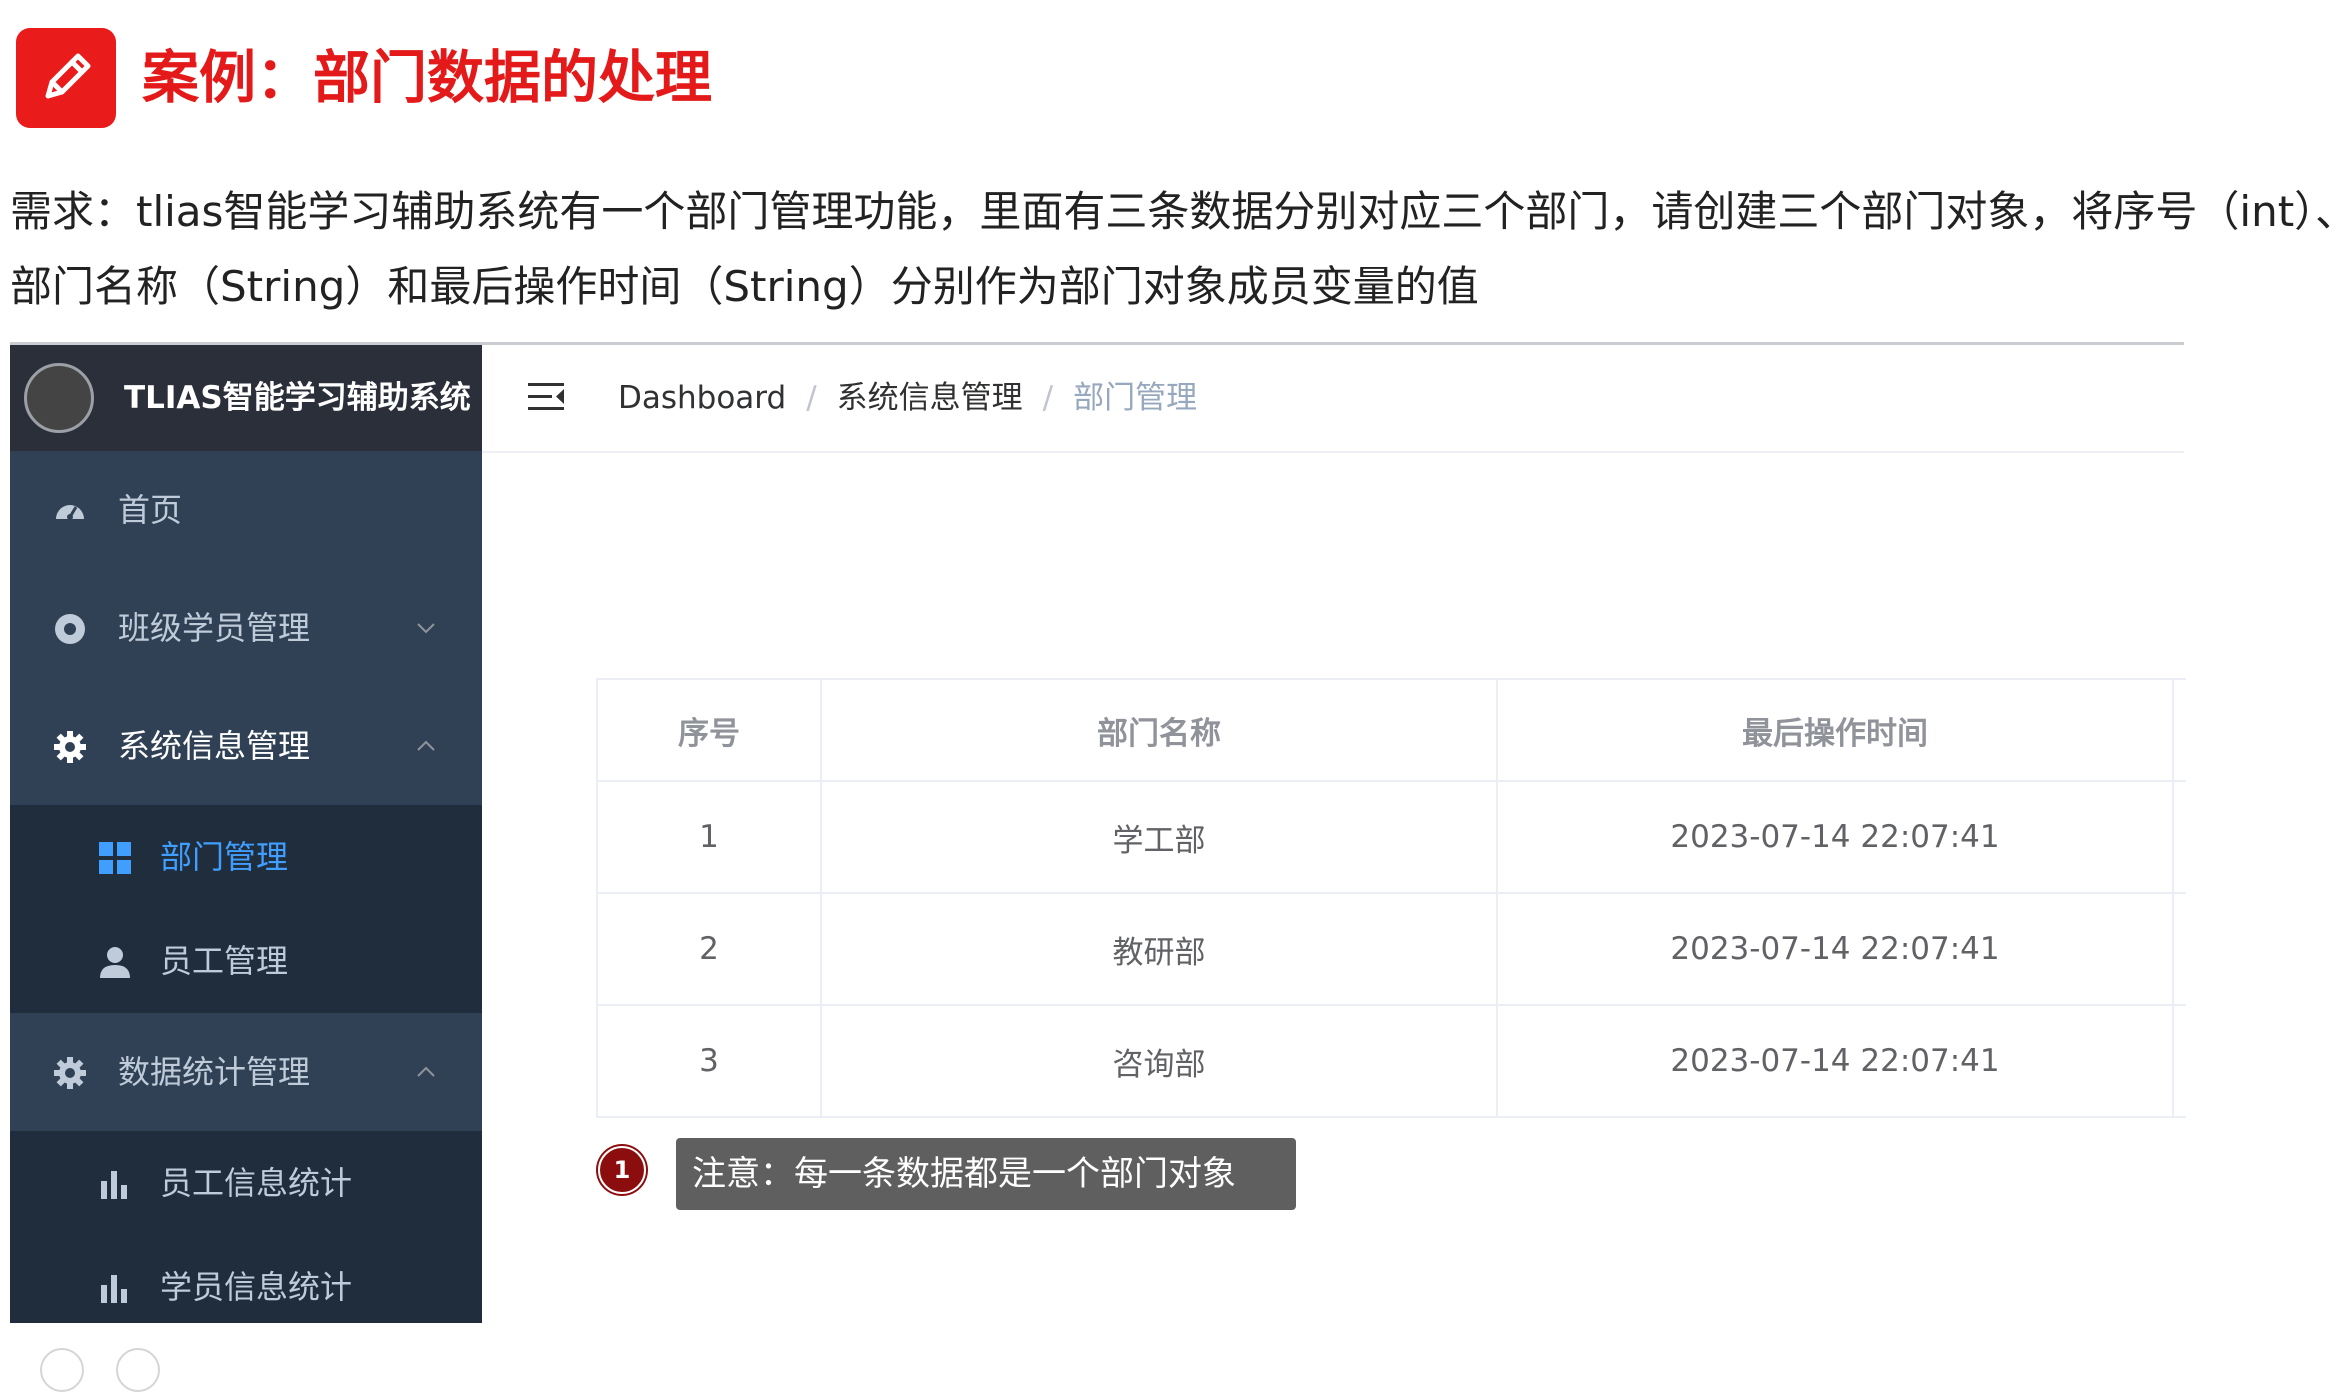  I want to click on menu-item-student-stats: 学员信息统计, so click(246, 1279).